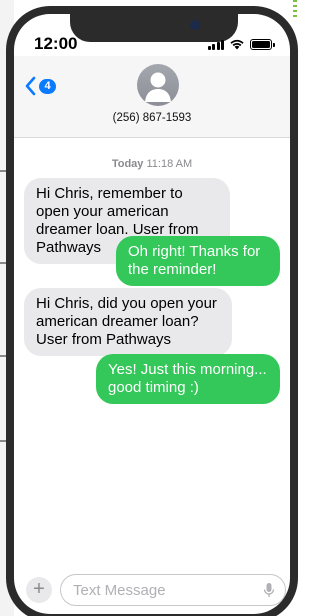 This screenshot has height=616, width=320. What do you see at coordinates (152, 35) in the screenshot?
I see `status-bar: 12:00` at bounding box center [152, 35].